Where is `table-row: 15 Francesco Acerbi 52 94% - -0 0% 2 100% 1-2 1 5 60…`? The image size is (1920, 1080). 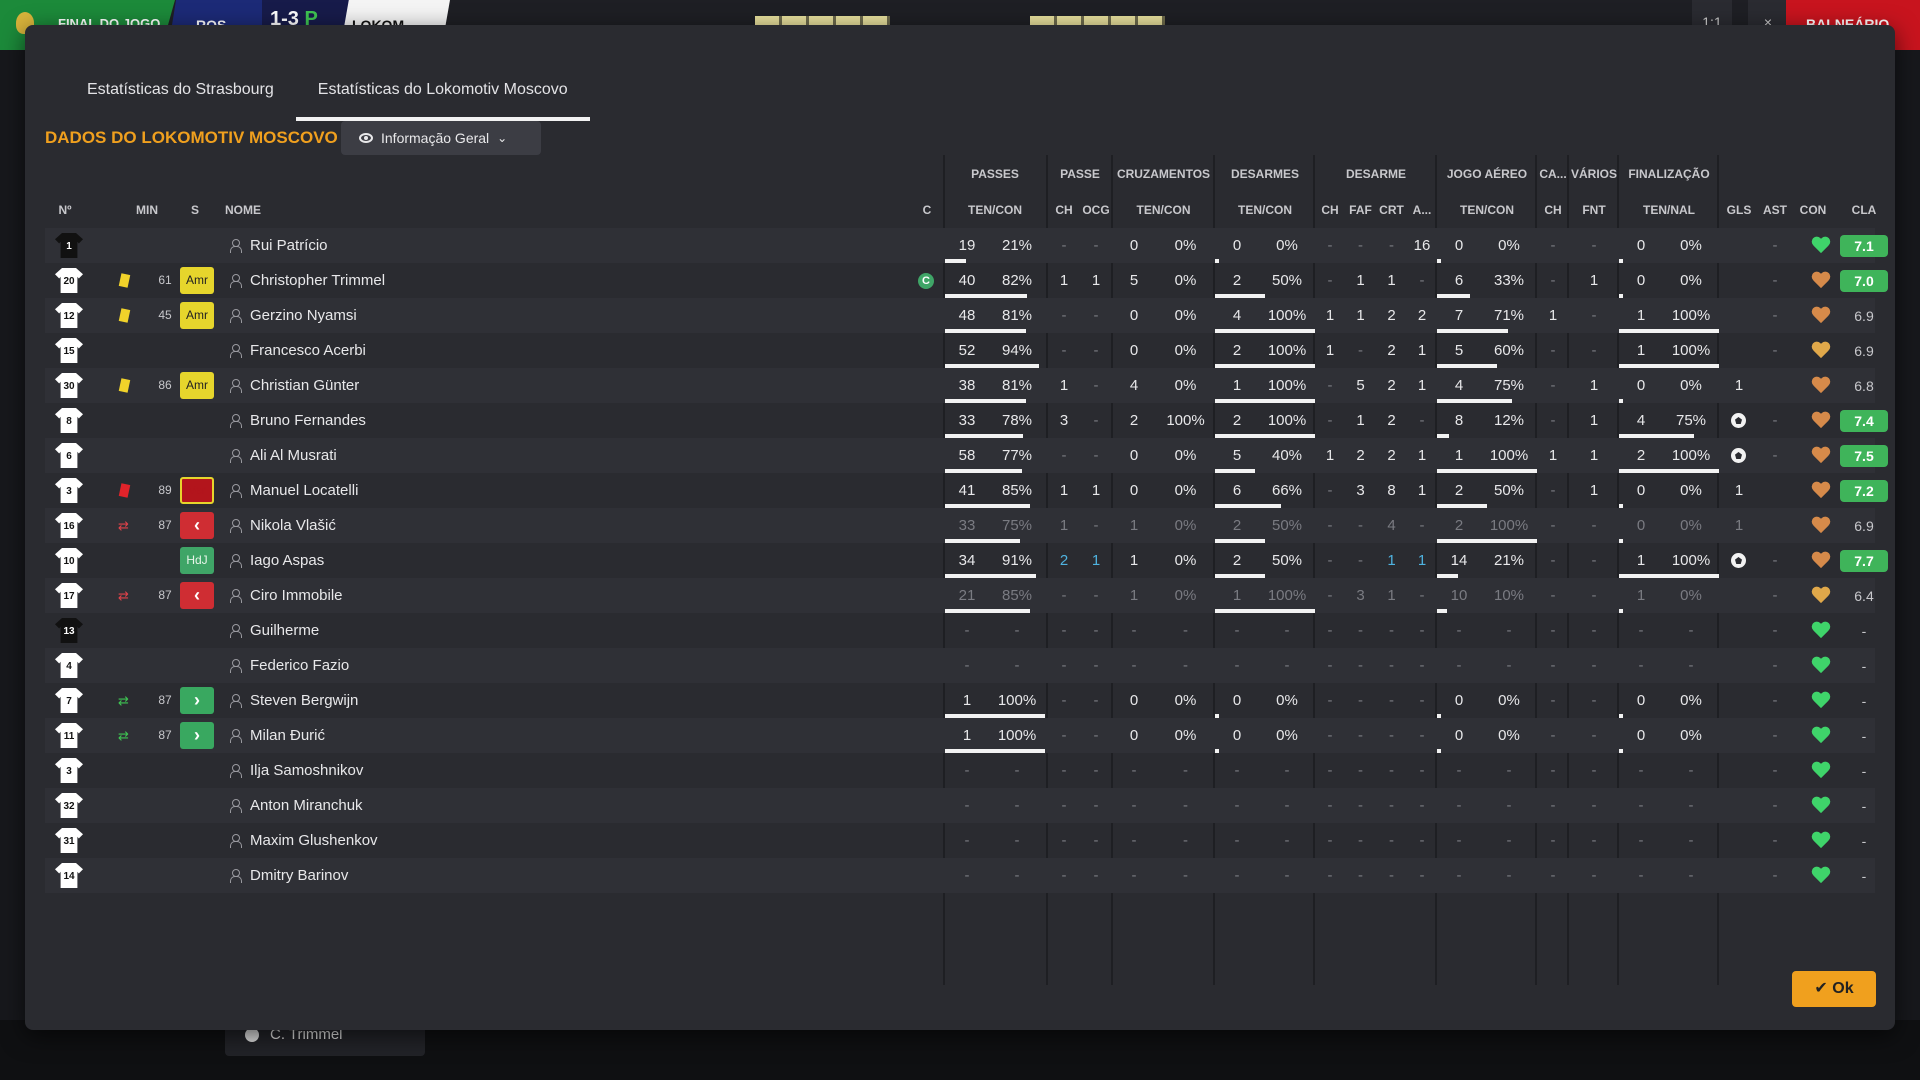 table-row: 15 Francesco Acerbi 52 94% - -0 0% 2 100% 1-2 1 5 60… is located at coordinates (960, 350).